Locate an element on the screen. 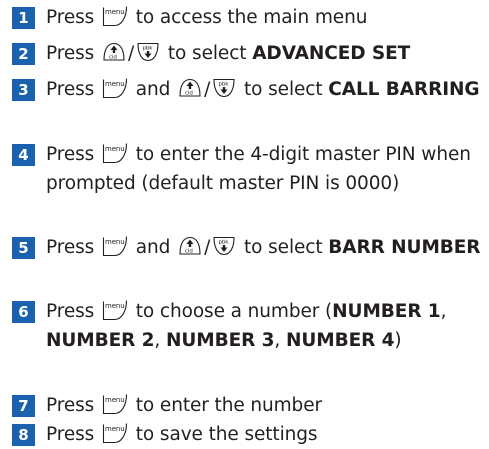  menu-option-name: NUMBER 1 is located at coordinates (386, 311).